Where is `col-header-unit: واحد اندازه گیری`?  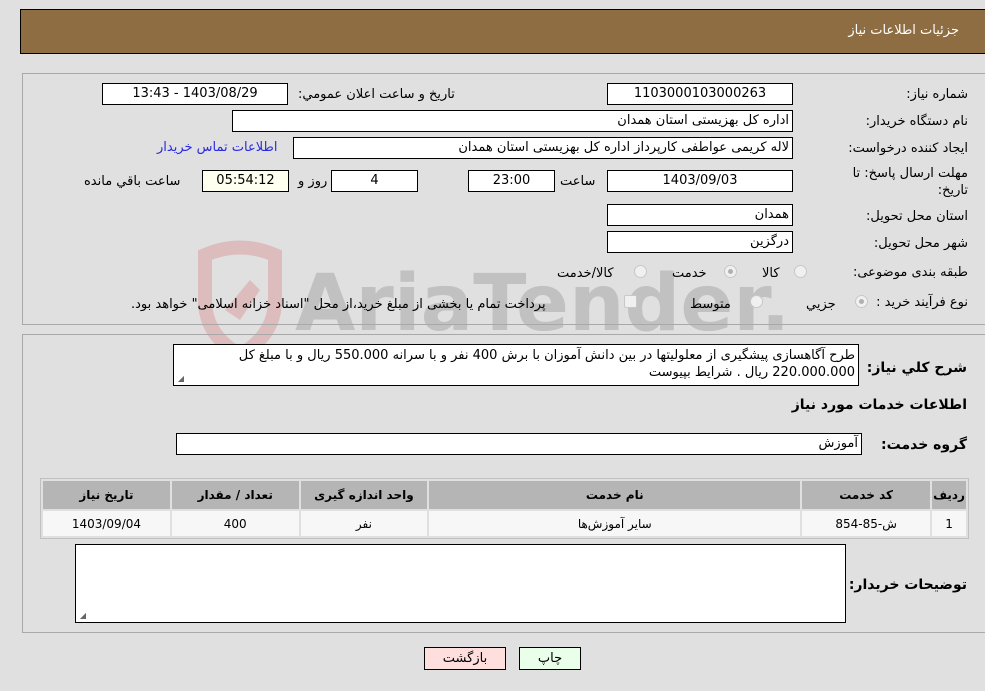 col-header-unit: واحد اندازه گیری is located at coordinates (364, 495).